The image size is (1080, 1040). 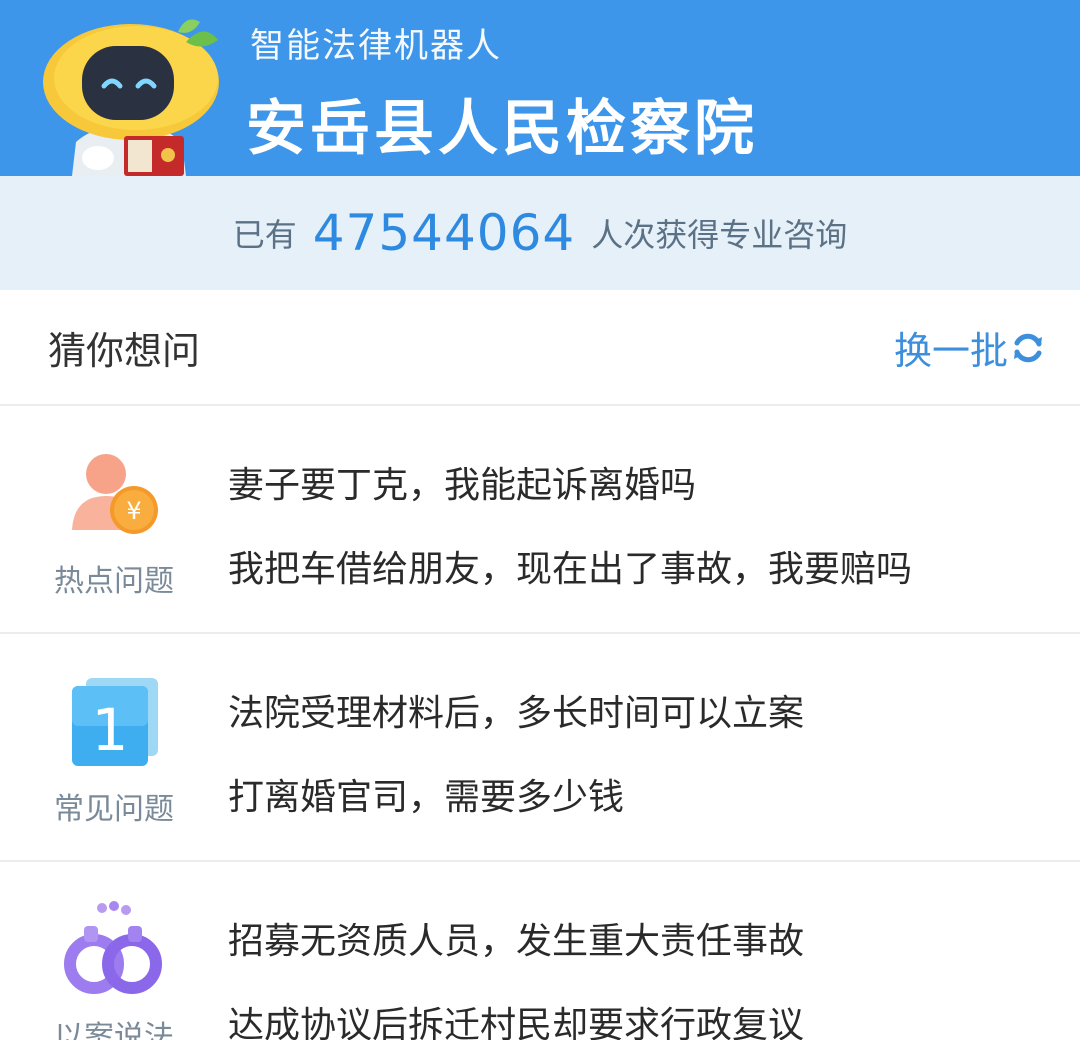 I want to click on category-label: 以案说法, so click(x=114, y=1030).